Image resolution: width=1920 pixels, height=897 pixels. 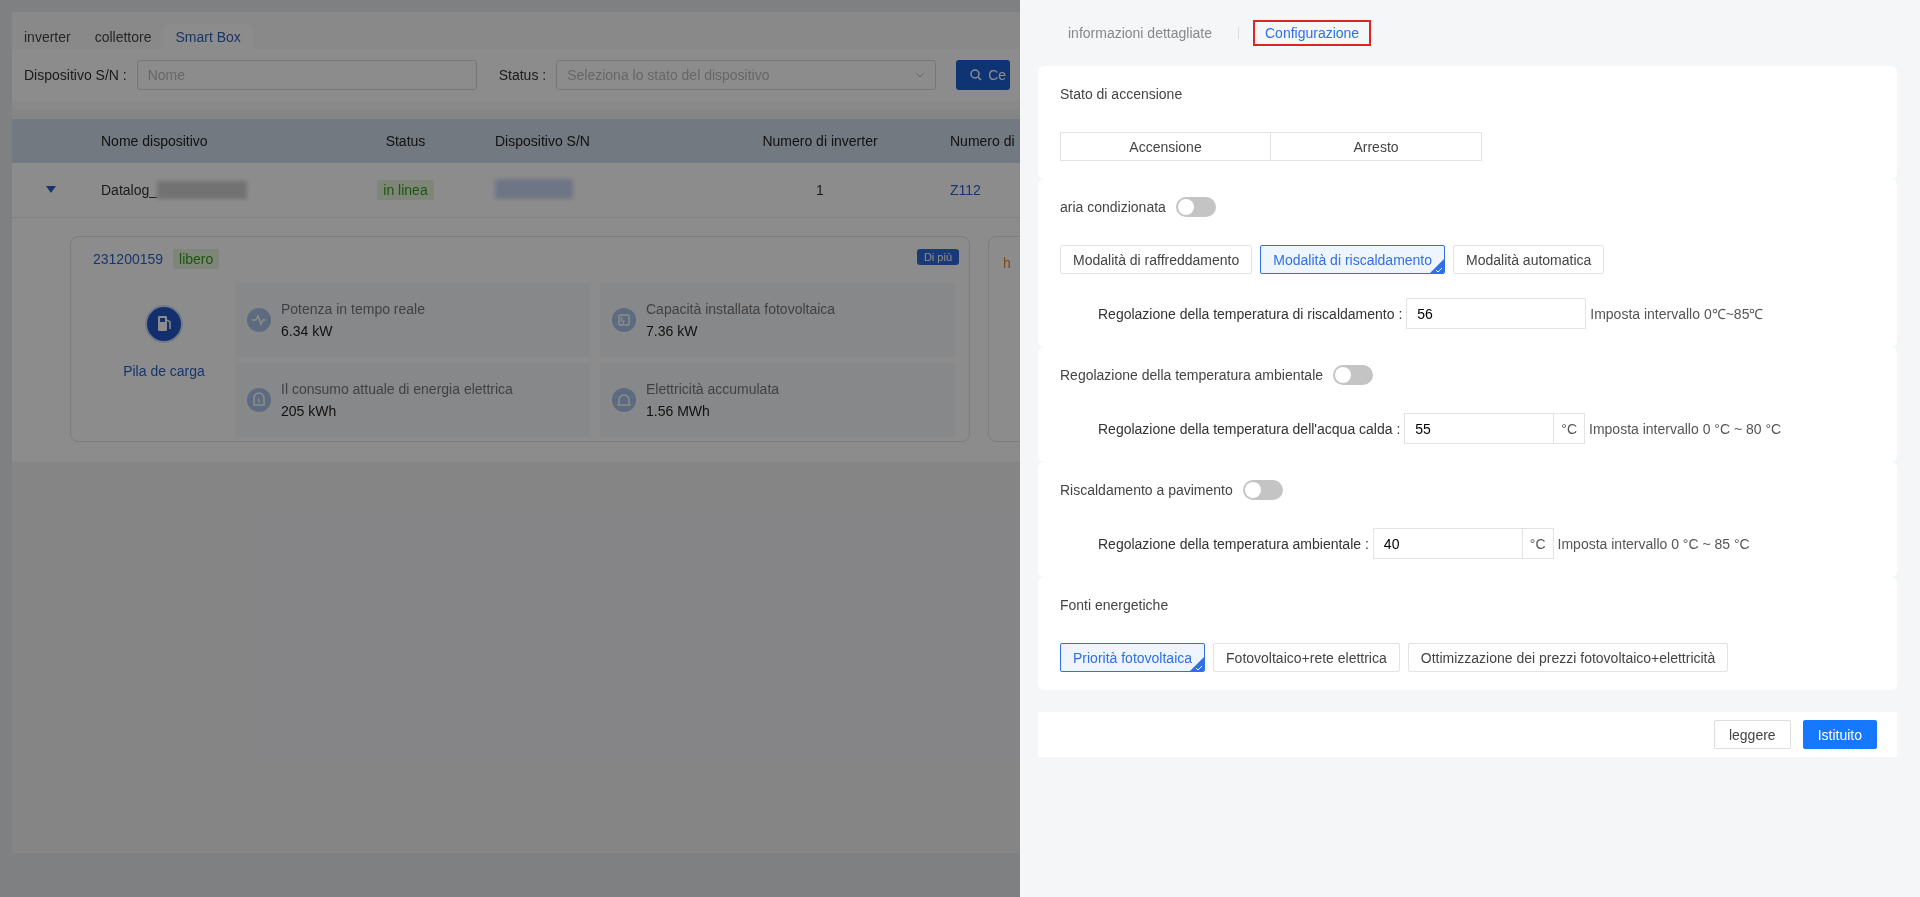 I want to click on field-label: Regolazione della temperatura ambientale :, so click(x=1233, y=543).